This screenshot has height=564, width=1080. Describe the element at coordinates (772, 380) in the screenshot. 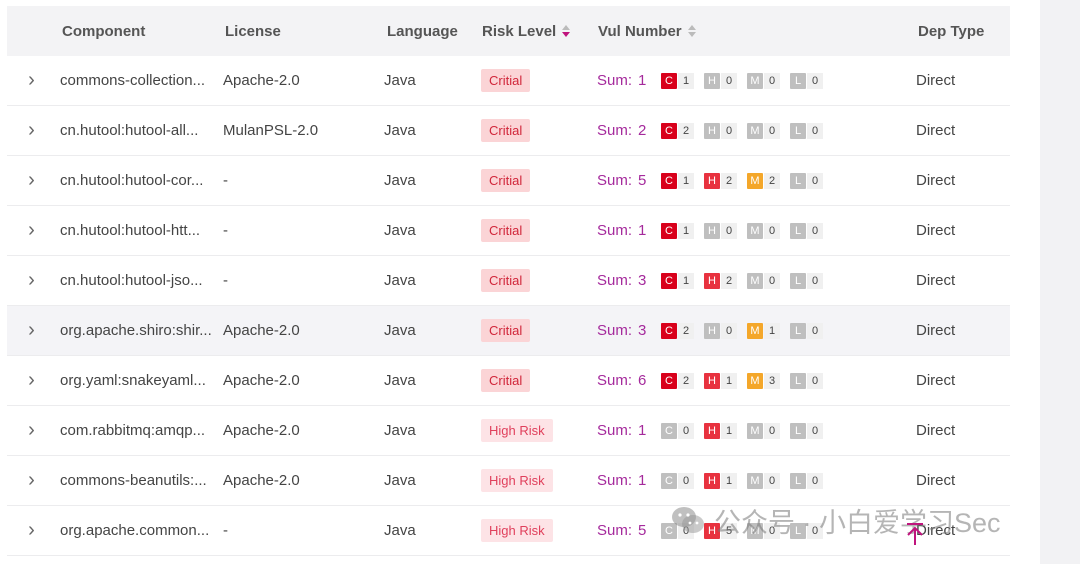

I see `medium-count: 3` at that location.